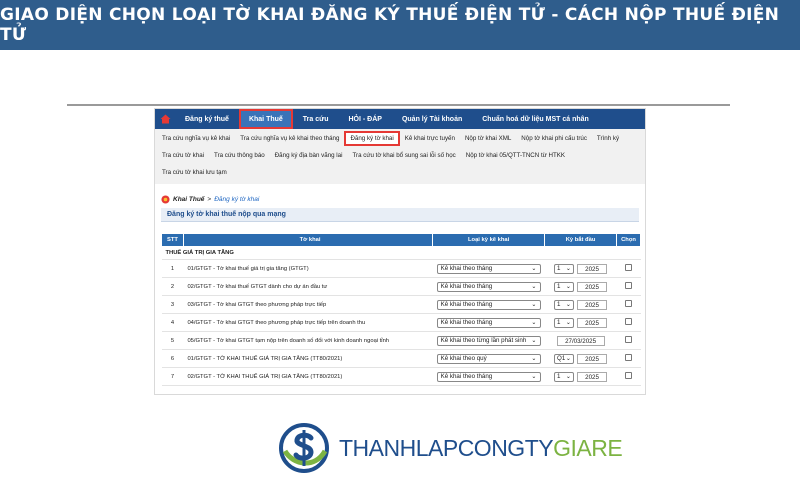 This screenshot has height=500, width=800. Describe the element at coordinates (308, 240) in the screenshot. I see `col-name: Tờ khai` at that location.